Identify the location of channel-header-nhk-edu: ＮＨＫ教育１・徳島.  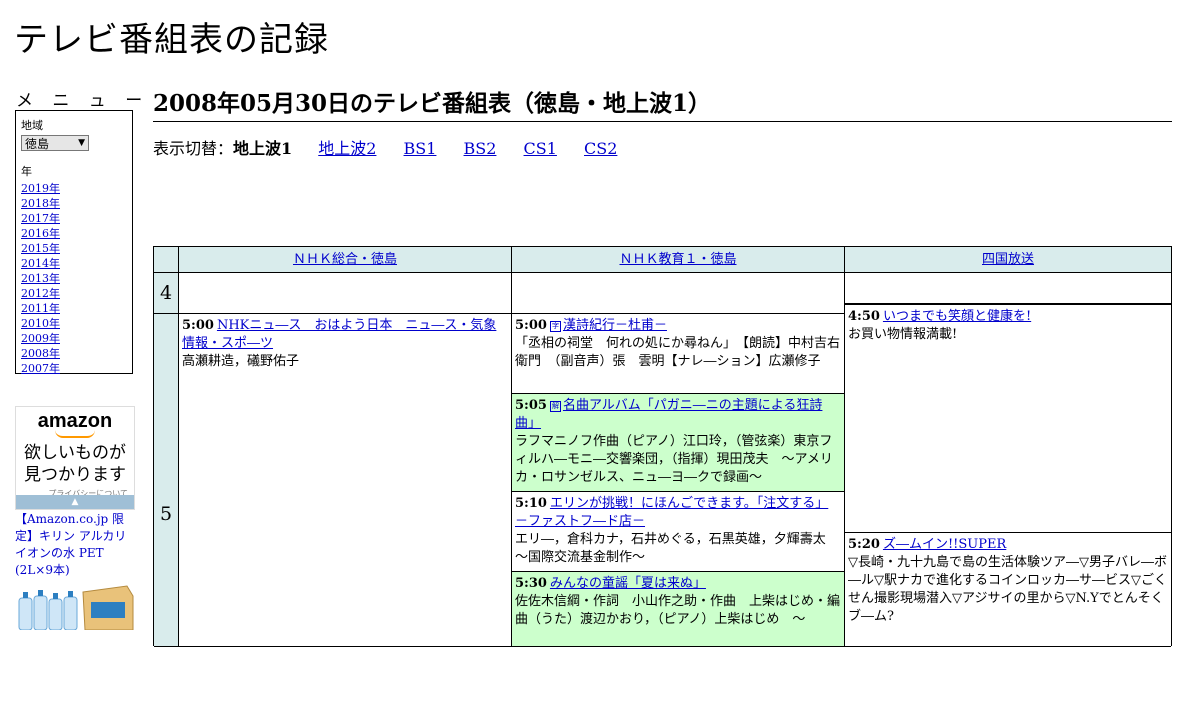
(678, 260).